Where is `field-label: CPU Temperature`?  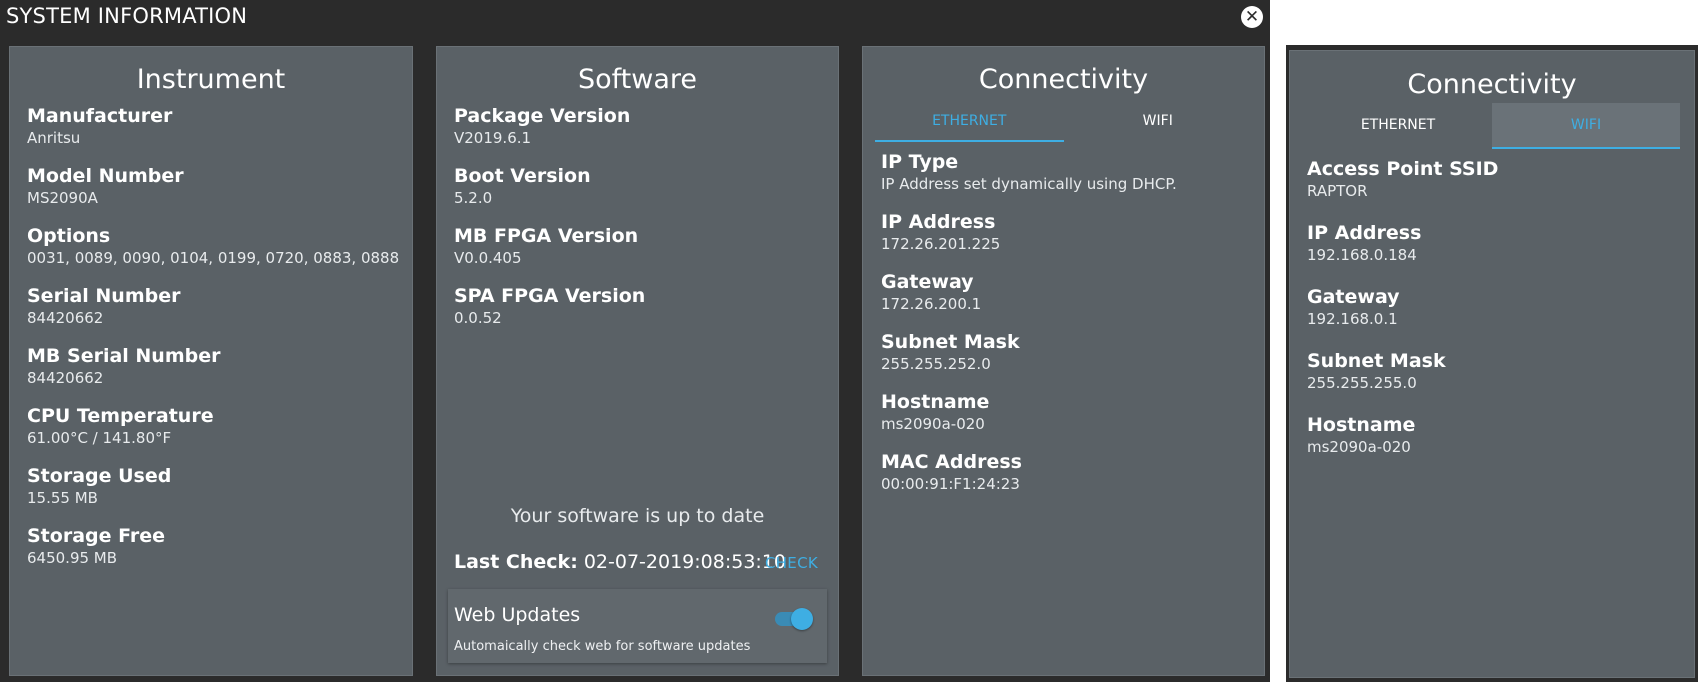
field-label: CPU Temperature is located at coordinates (120, 416).